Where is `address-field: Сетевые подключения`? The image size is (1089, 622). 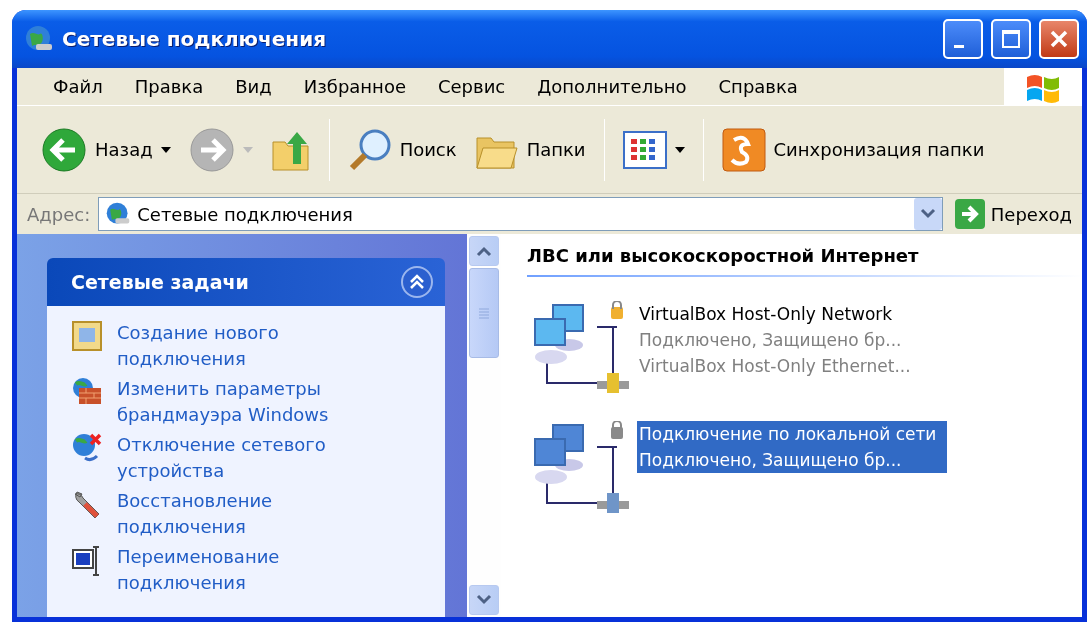
address-field: Сетевые подключения is located at coordinates (520, 214).